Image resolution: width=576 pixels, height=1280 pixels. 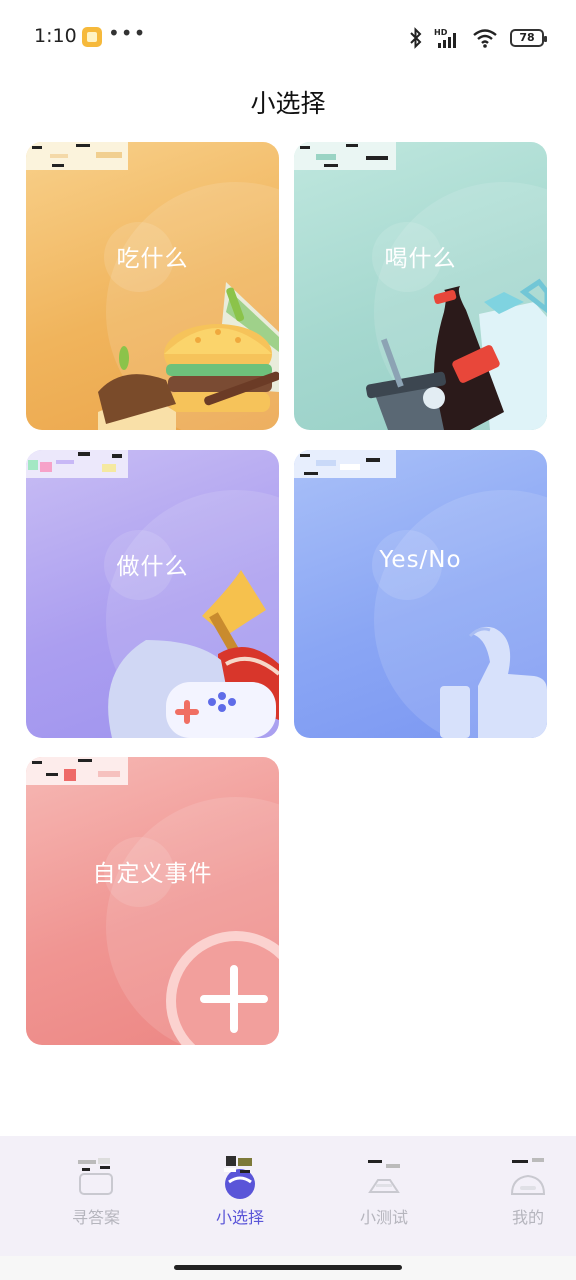 I want to click on battery-level: 78, so click(x=527, y=37).